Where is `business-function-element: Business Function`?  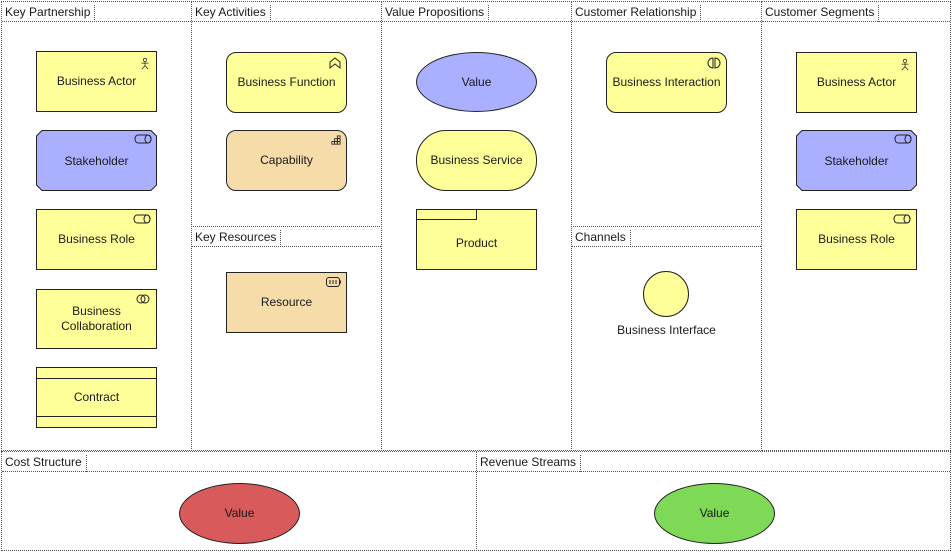
business-function-element: Business Function is located at coordinates (286, 82).